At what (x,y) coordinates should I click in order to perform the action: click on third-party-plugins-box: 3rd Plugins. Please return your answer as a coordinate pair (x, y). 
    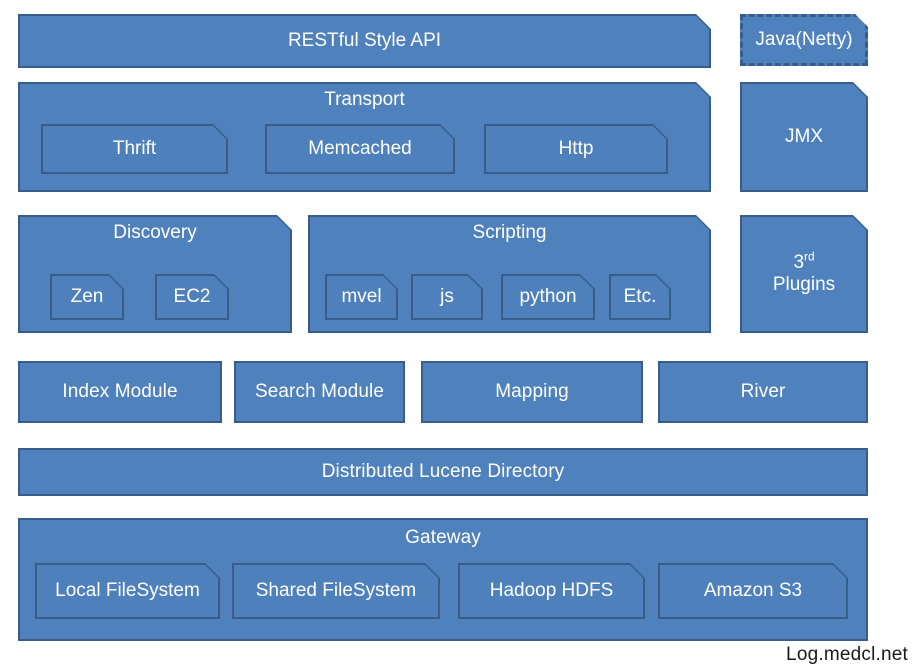
    Looking at the image, I should click on (804, 274).